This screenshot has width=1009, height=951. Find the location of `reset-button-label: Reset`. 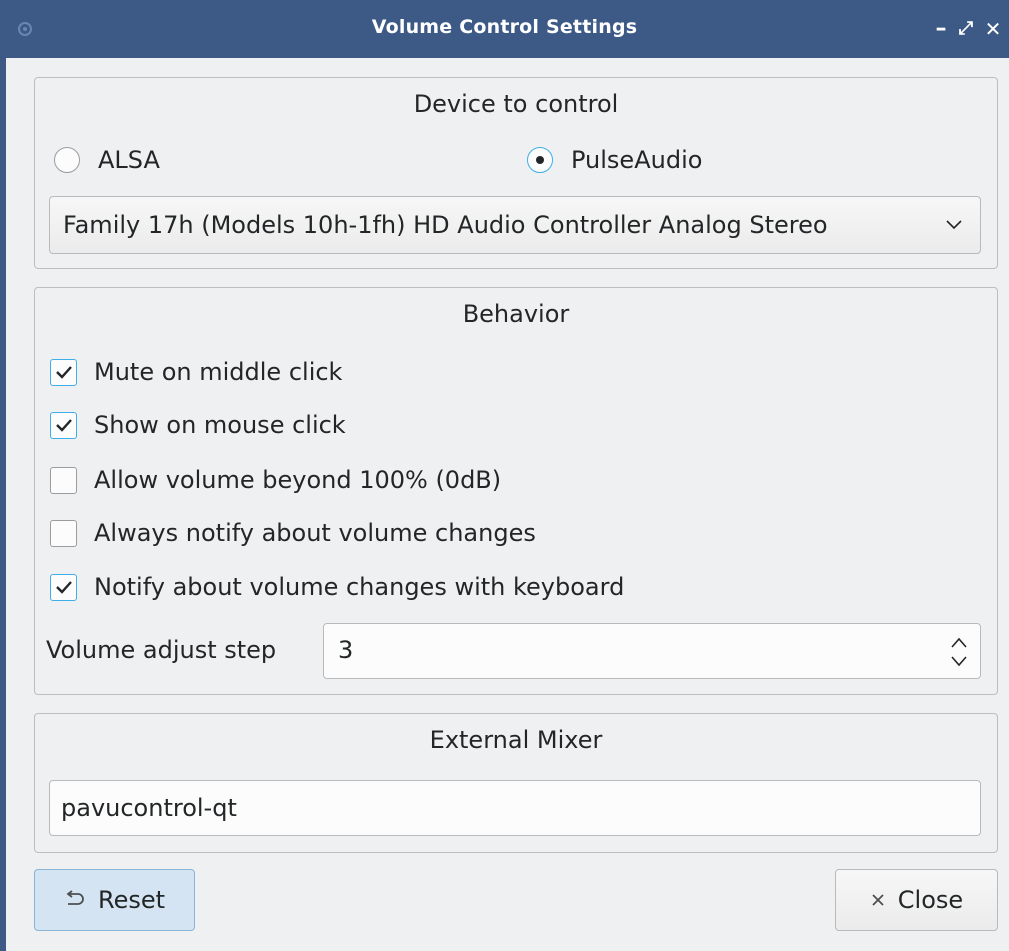

reset-button-label: Reset is located at coordinates (131, 900).